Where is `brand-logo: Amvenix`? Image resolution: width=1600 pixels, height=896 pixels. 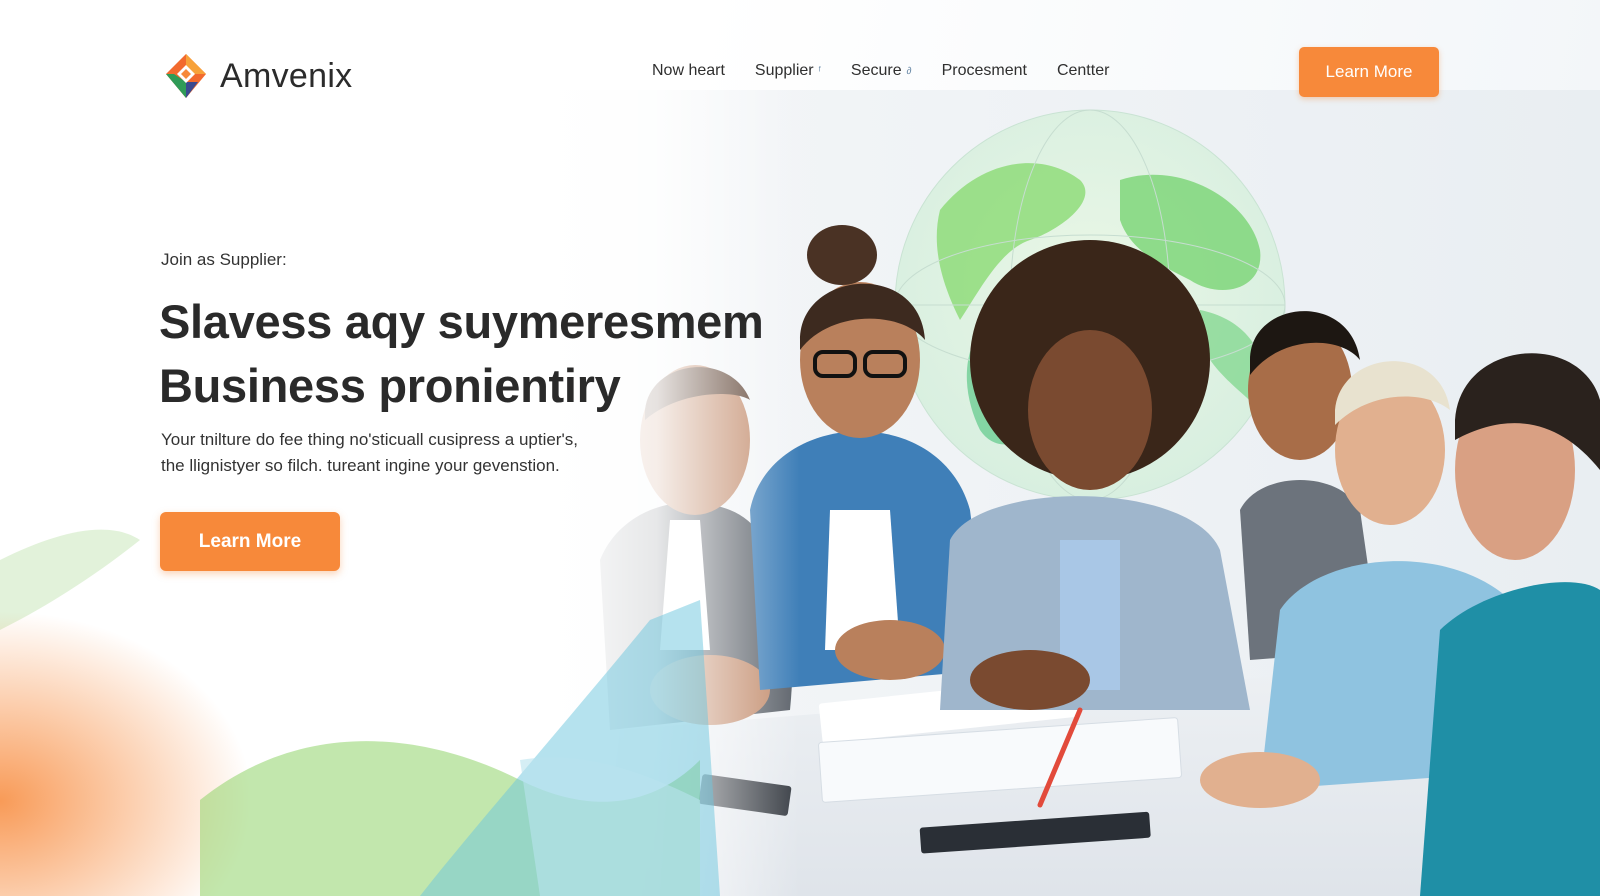 brand-logo: Amvenix is located at coordinates (258, 76).